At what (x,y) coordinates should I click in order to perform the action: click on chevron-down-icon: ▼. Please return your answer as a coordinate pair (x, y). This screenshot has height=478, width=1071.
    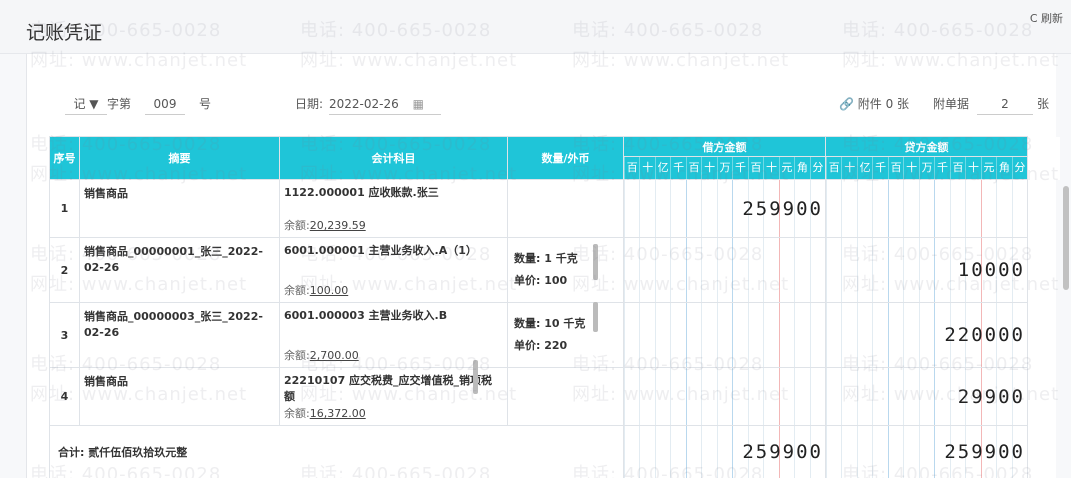
    Looking at the image, I should click on (94, 104).